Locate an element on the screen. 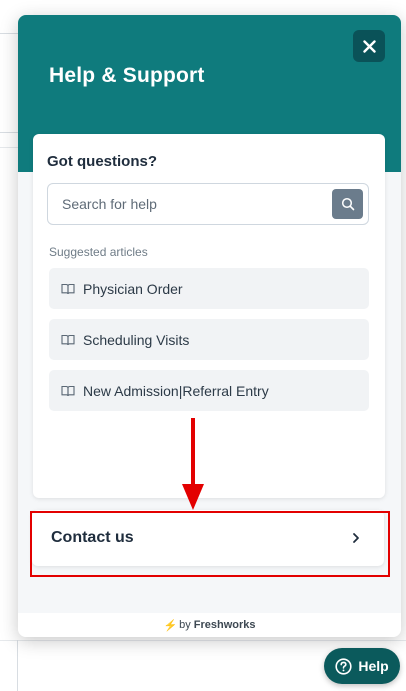 Image resolution: width=406 pixels, height=691 pixels. help-launcher-button: Help is located at coordinates (362, 666).